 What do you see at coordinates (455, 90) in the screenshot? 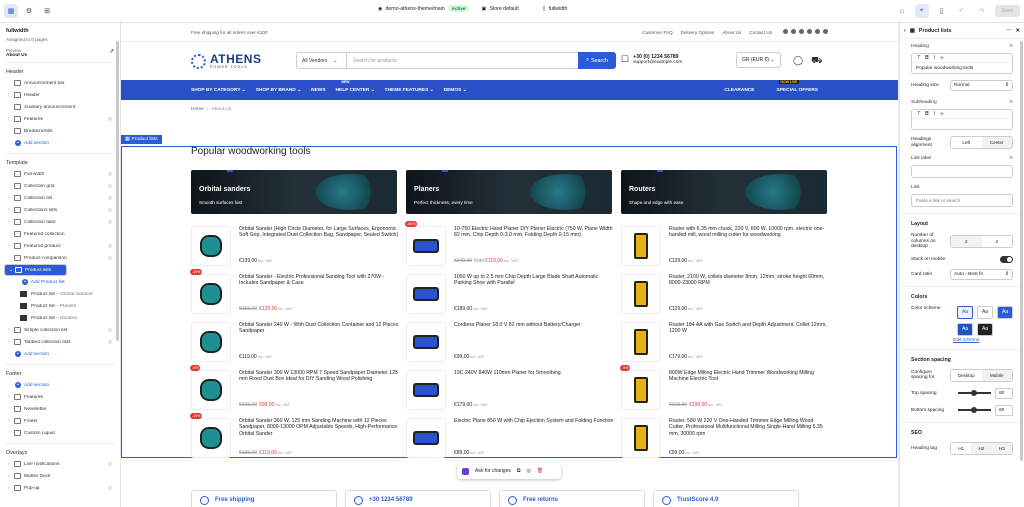
I see `nav-item: DEMOS ⌄` at bounding box center [455, 90].